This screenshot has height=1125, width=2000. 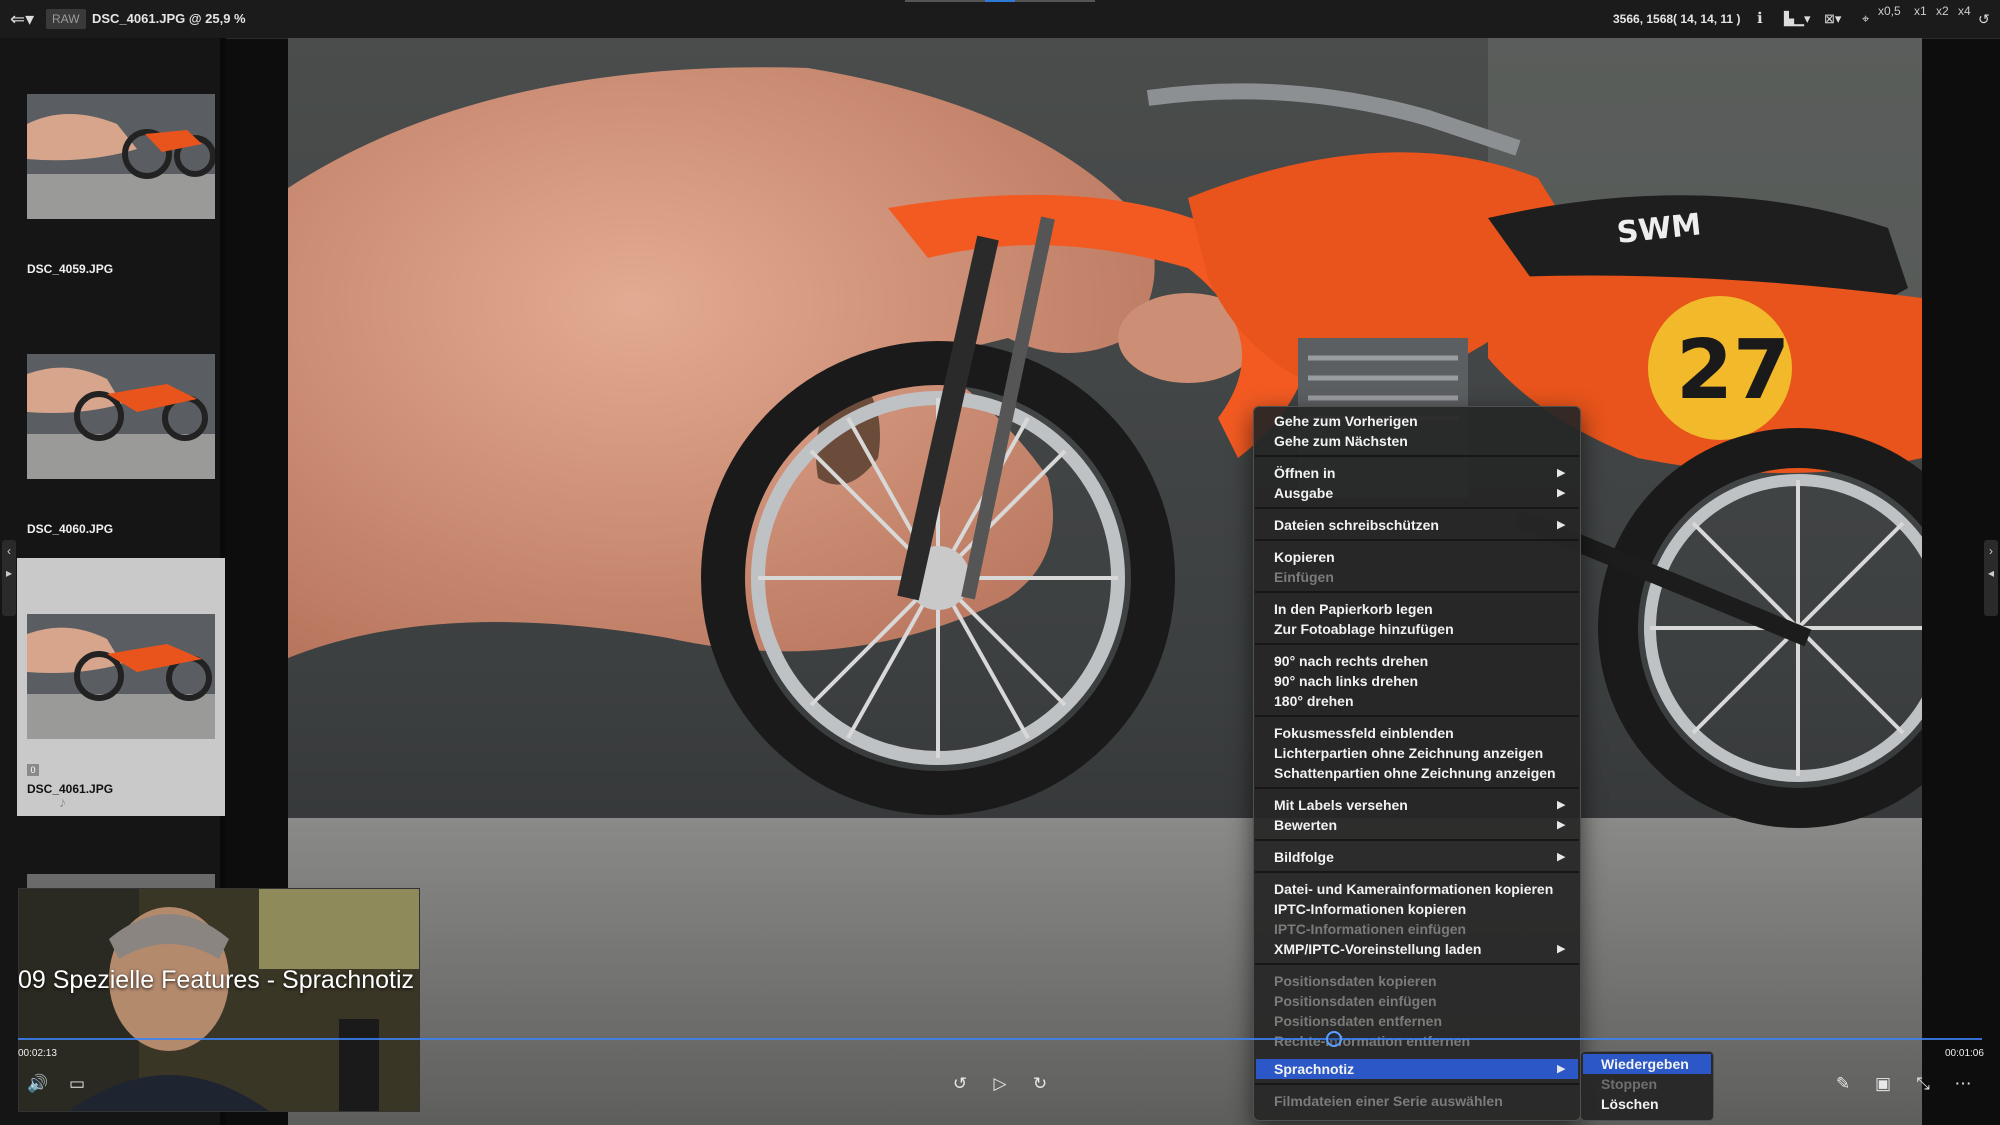 What do you see at coordinates (1000, 1) in the screenshot?
I see `loading-indicator` at bounding box center [1000, 1].